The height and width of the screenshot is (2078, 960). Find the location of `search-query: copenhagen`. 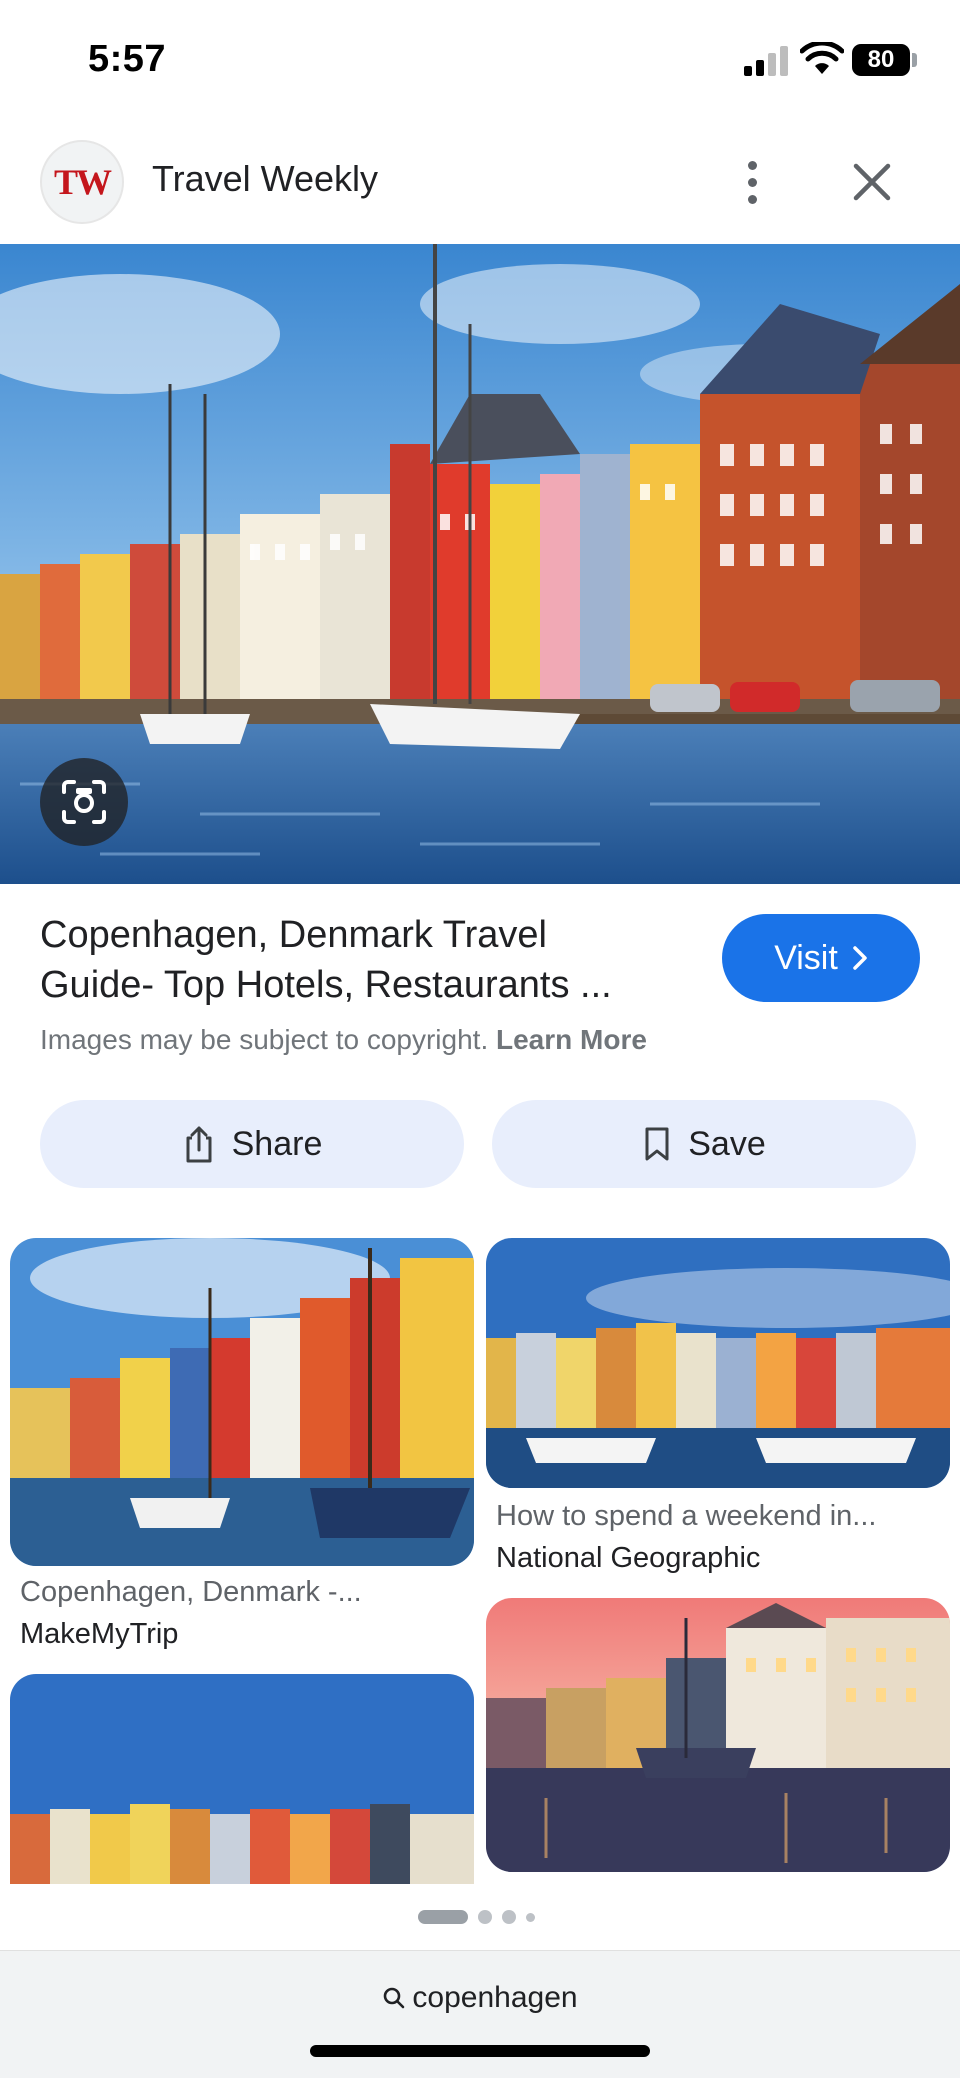

search-query: copenhagen is located at coordinates (495, 1997).